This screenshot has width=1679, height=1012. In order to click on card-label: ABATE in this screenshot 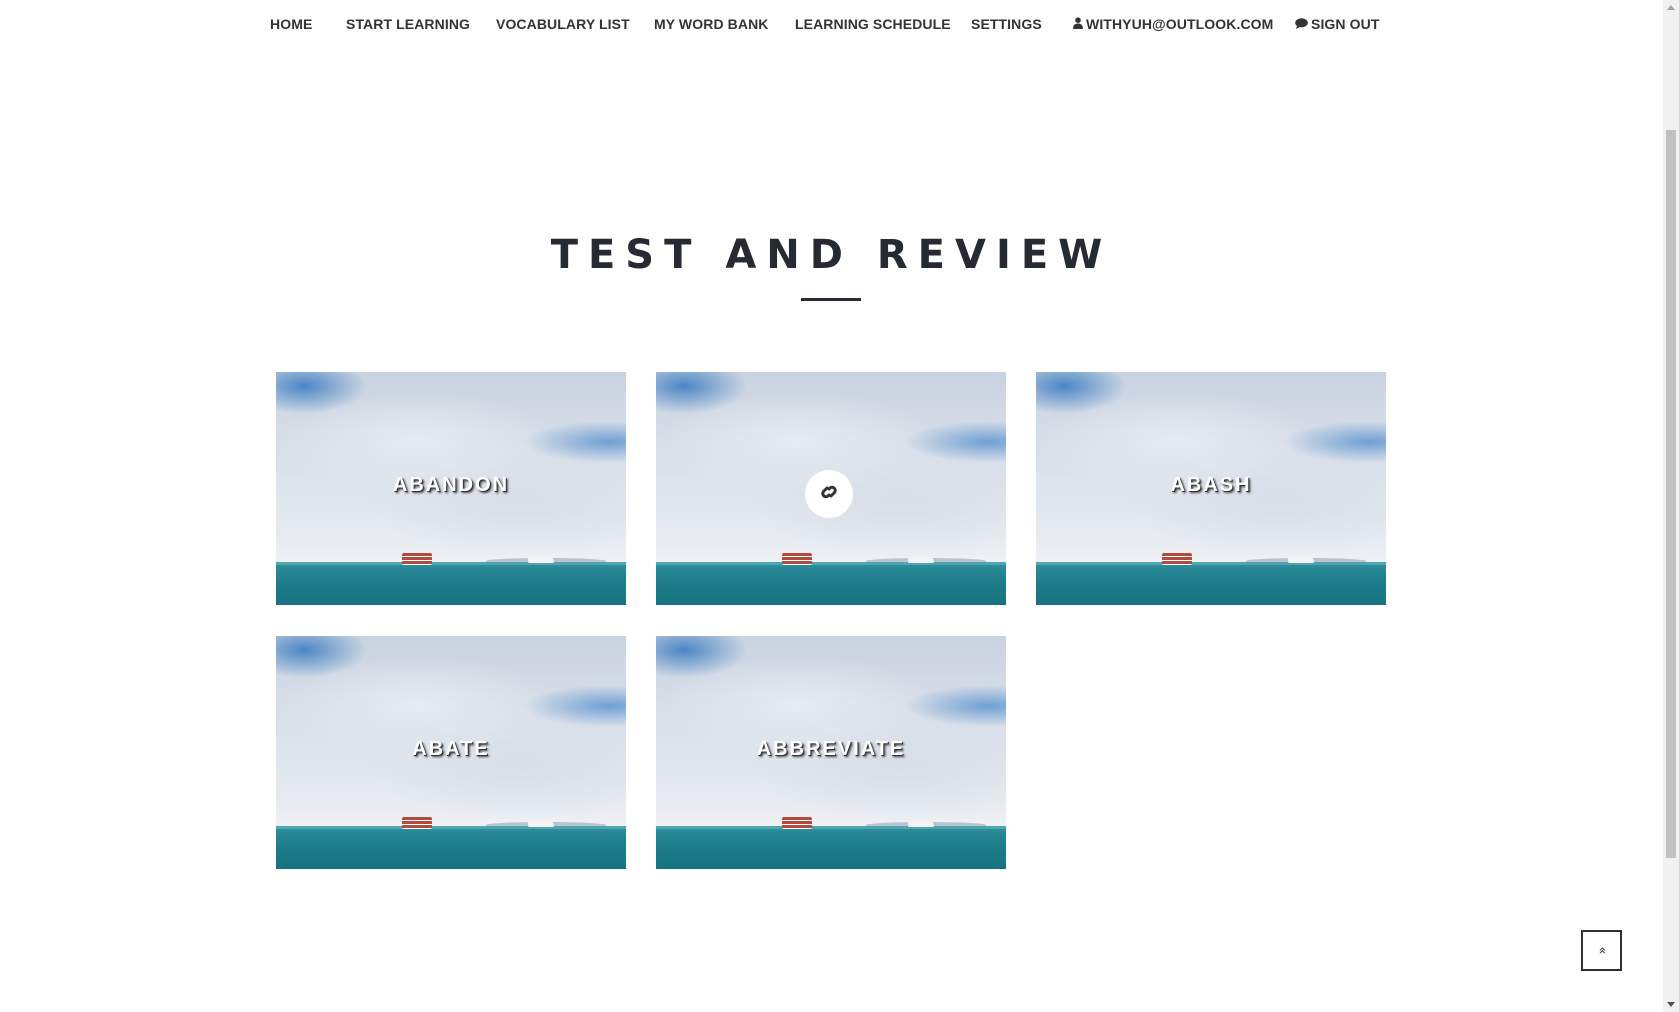, I will do `click(451, 749)`.